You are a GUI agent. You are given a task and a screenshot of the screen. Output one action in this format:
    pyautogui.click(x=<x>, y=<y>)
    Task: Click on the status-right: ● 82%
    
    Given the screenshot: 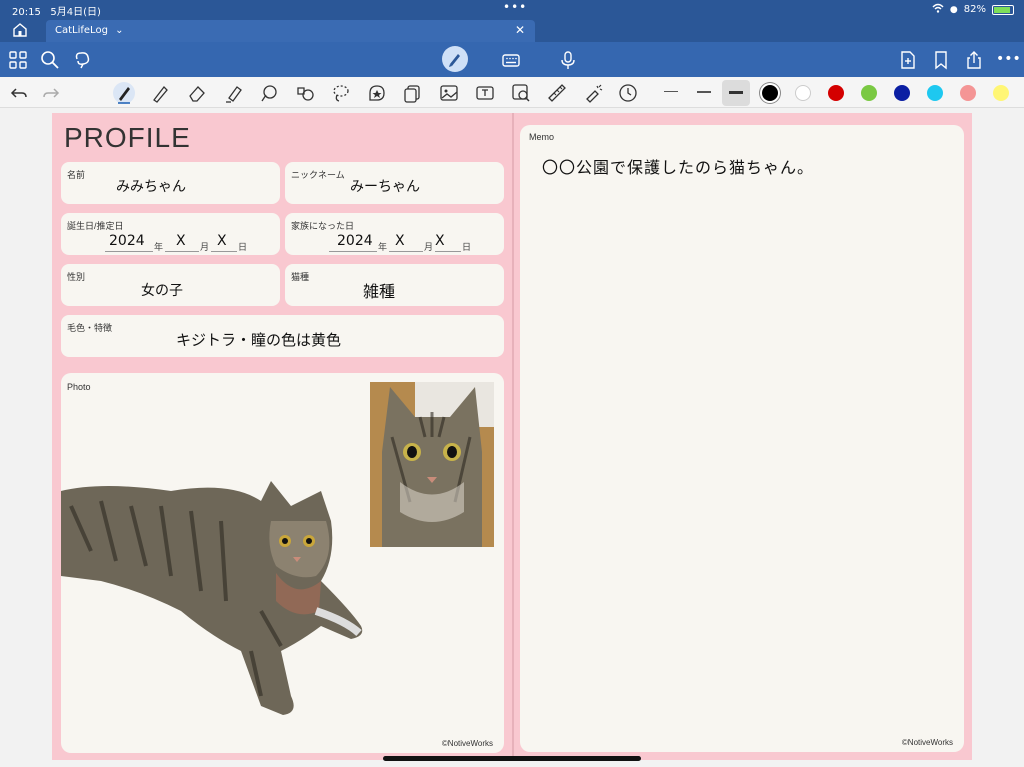 What is the action you would take?
    pyautogui.click(x=973, y=9)
    